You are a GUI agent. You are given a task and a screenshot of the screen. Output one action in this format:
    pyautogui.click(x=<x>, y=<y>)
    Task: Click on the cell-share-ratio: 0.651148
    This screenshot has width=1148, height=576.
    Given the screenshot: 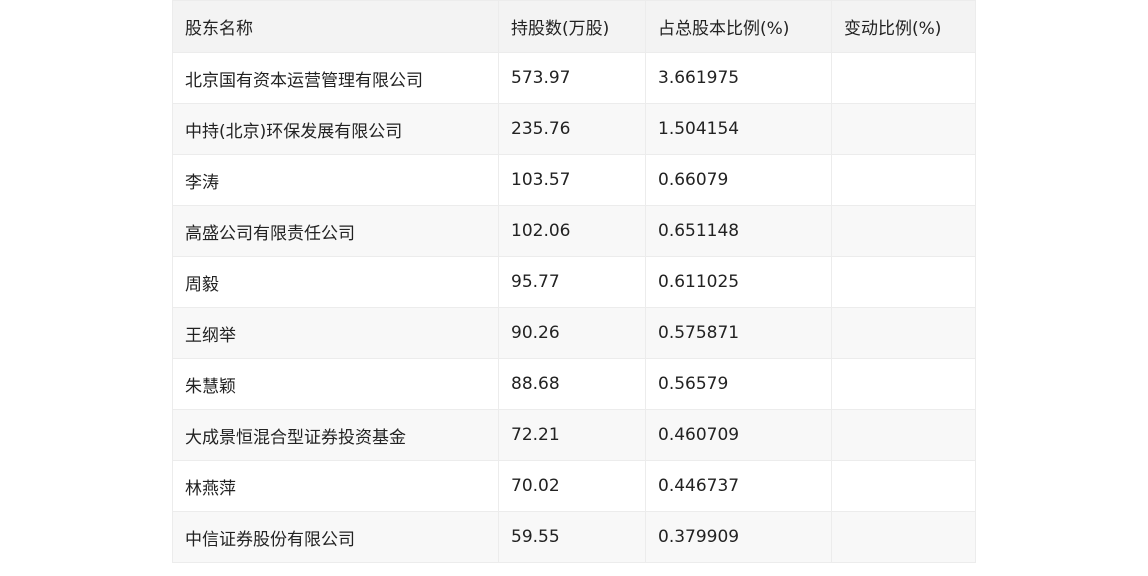 What is the action you would take?
    pyautogui.click(x=738, y=231)
    